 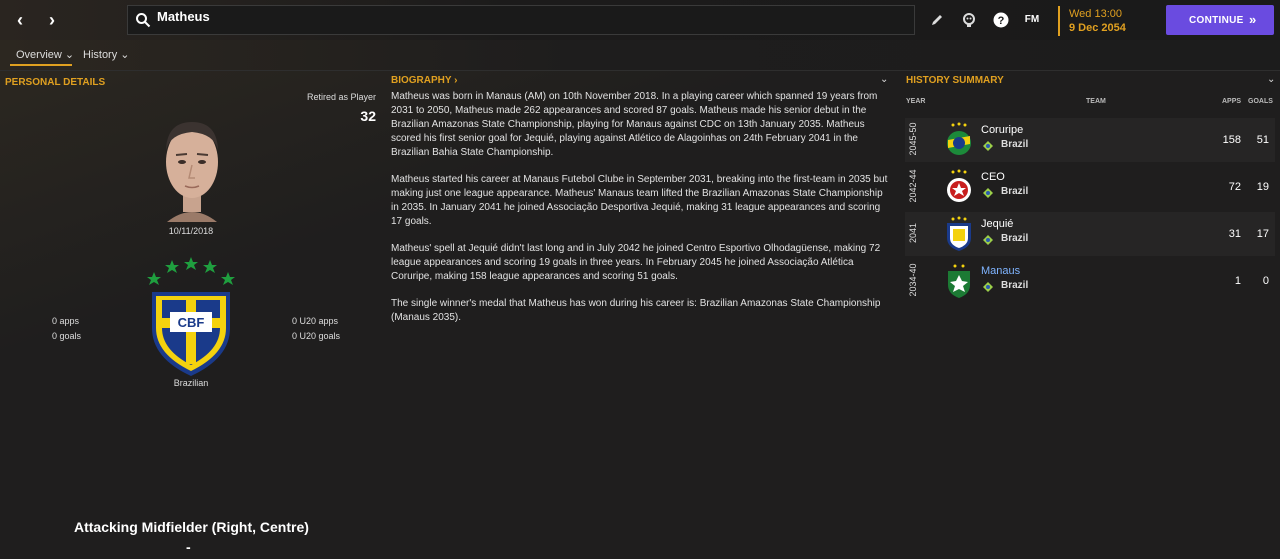 I want to click on edit-pencil-icon, so click(x=937, y=20).